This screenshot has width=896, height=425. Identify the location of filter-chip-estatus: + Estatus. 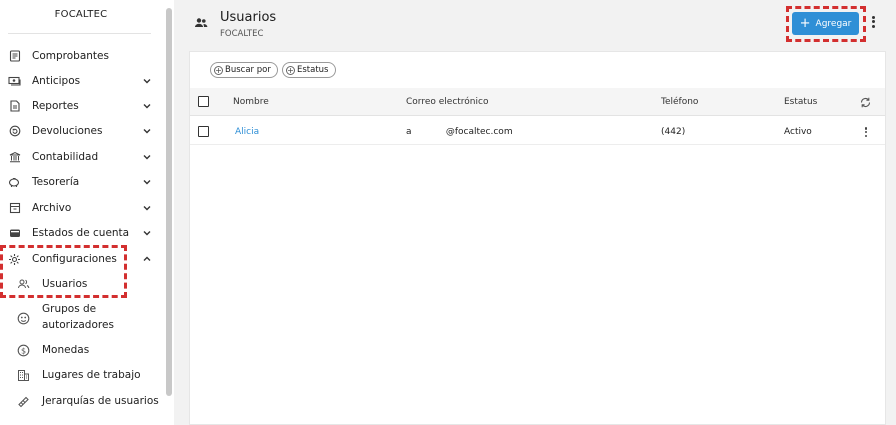
(309, 70).